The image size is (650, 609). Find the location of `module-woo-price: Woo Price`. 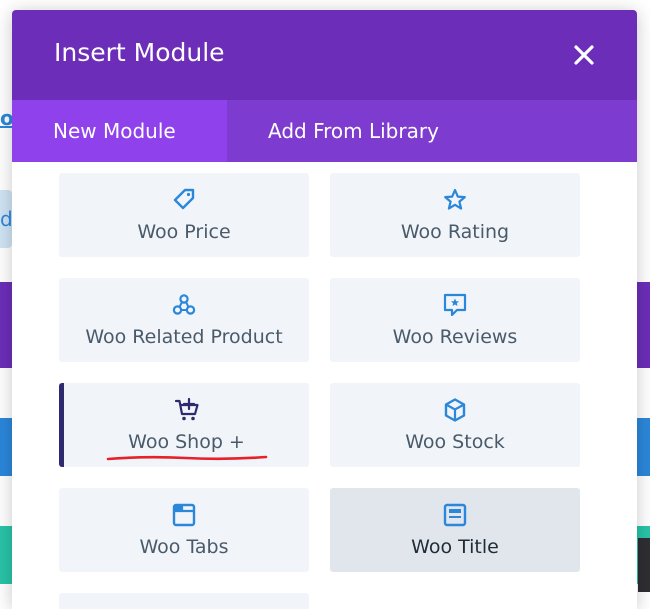

module-woo-price: Woo Price is located at coordinates (184, 215).